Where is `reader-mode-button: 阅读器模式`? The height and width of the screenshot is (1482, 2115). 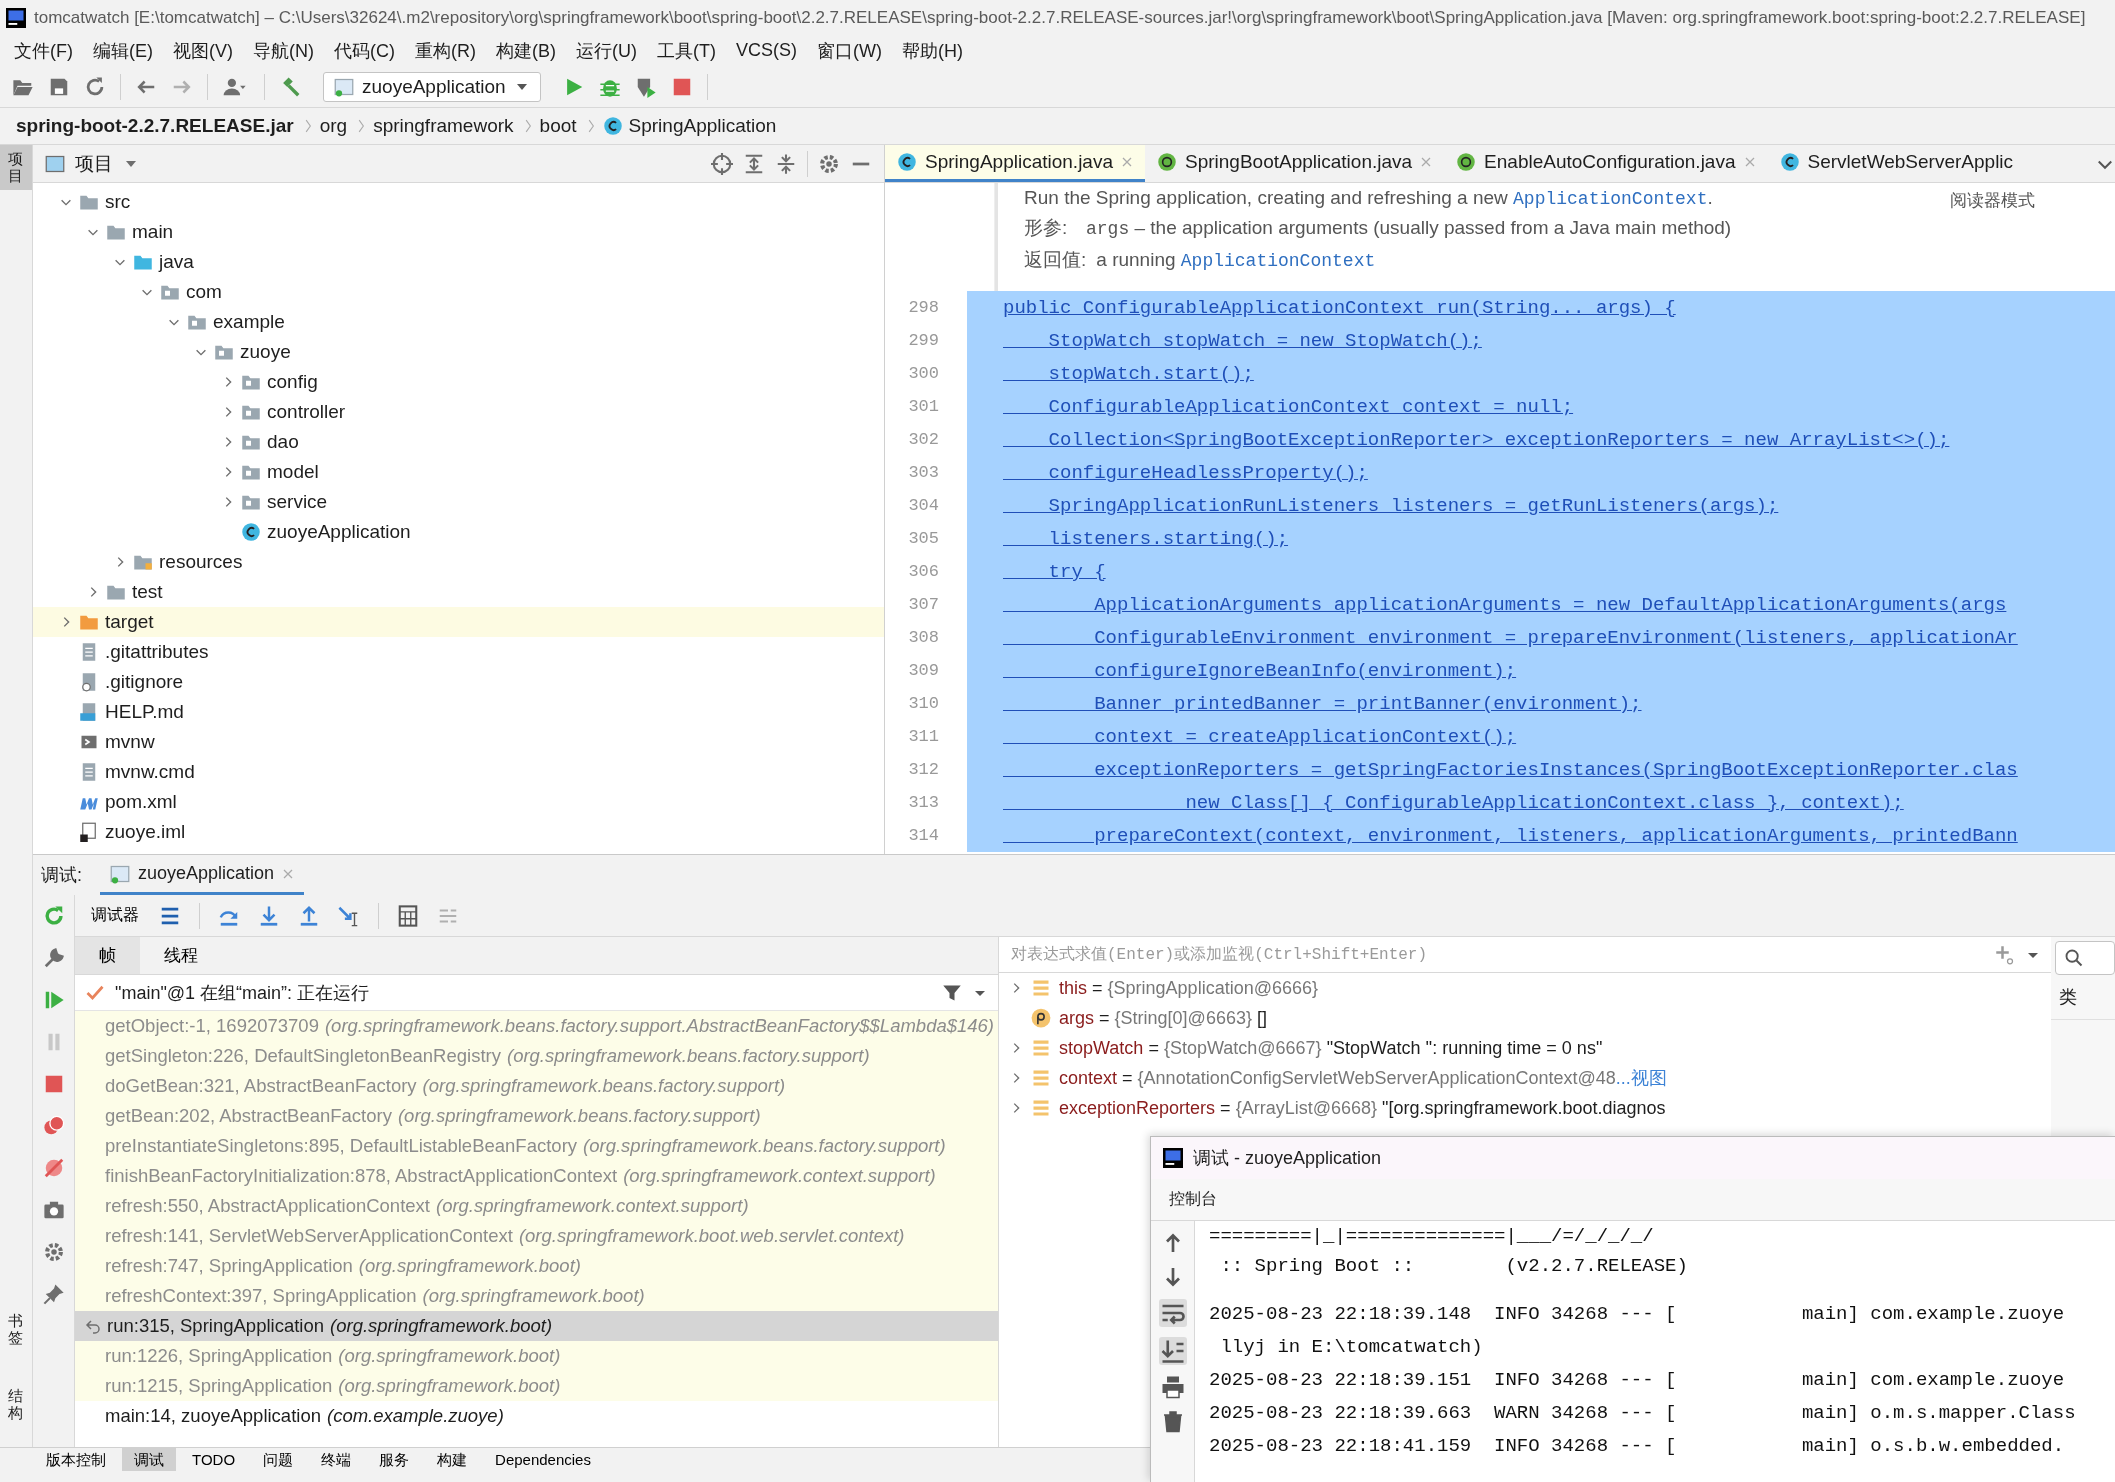
reader-mode-button: 阅读器模式 is located at coordinates (1992, 200).